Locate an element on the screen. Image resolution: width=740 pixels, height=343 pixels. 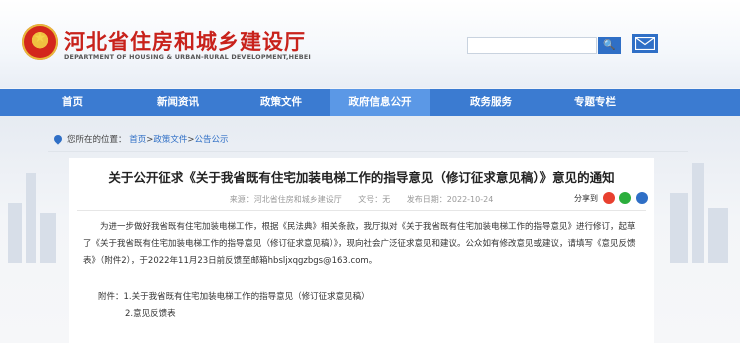
article-meta: 来源：河北省住房和城乡建设厅 文号：无 发布日期：2022-10-24 is located at coordinates (361, 199).